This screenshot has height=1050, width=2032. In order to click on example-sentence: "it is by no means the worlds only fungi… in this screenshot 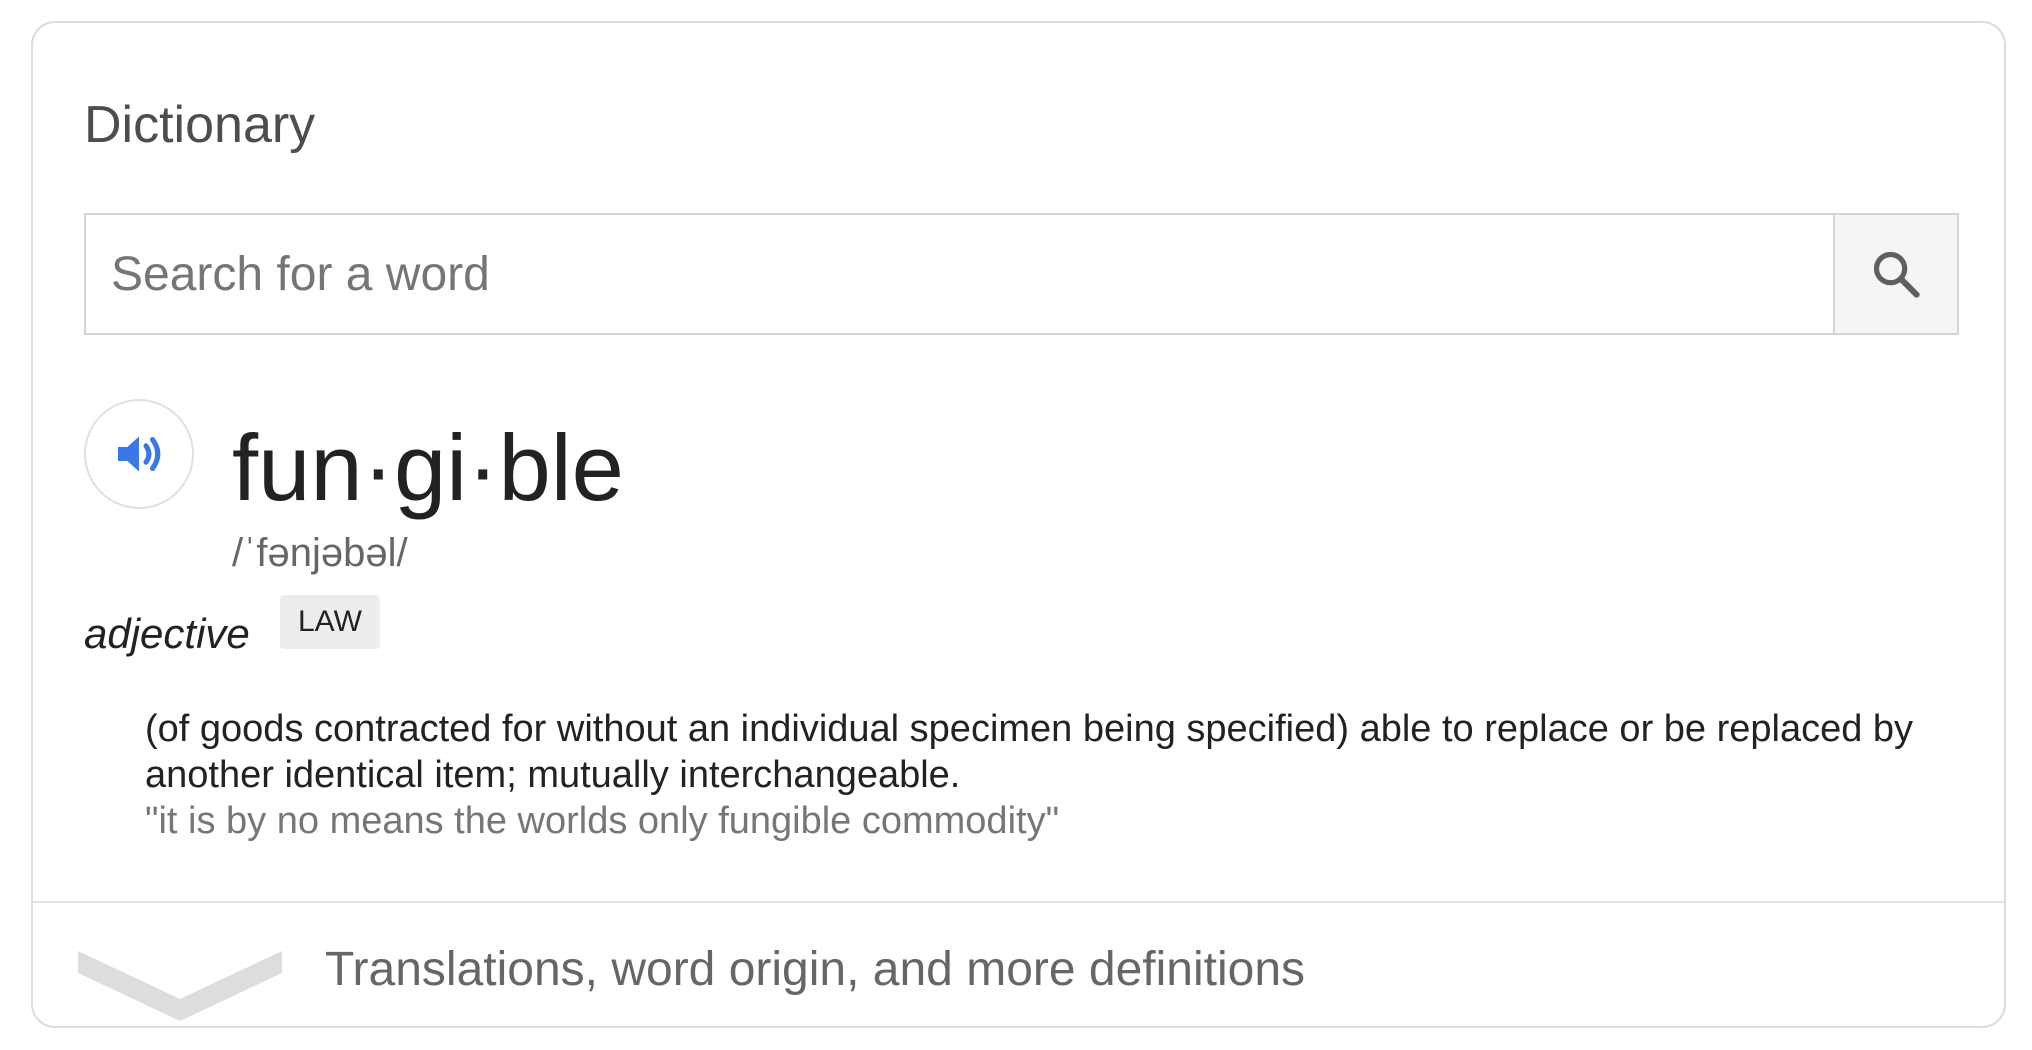, I will do `click(602, 821)`.